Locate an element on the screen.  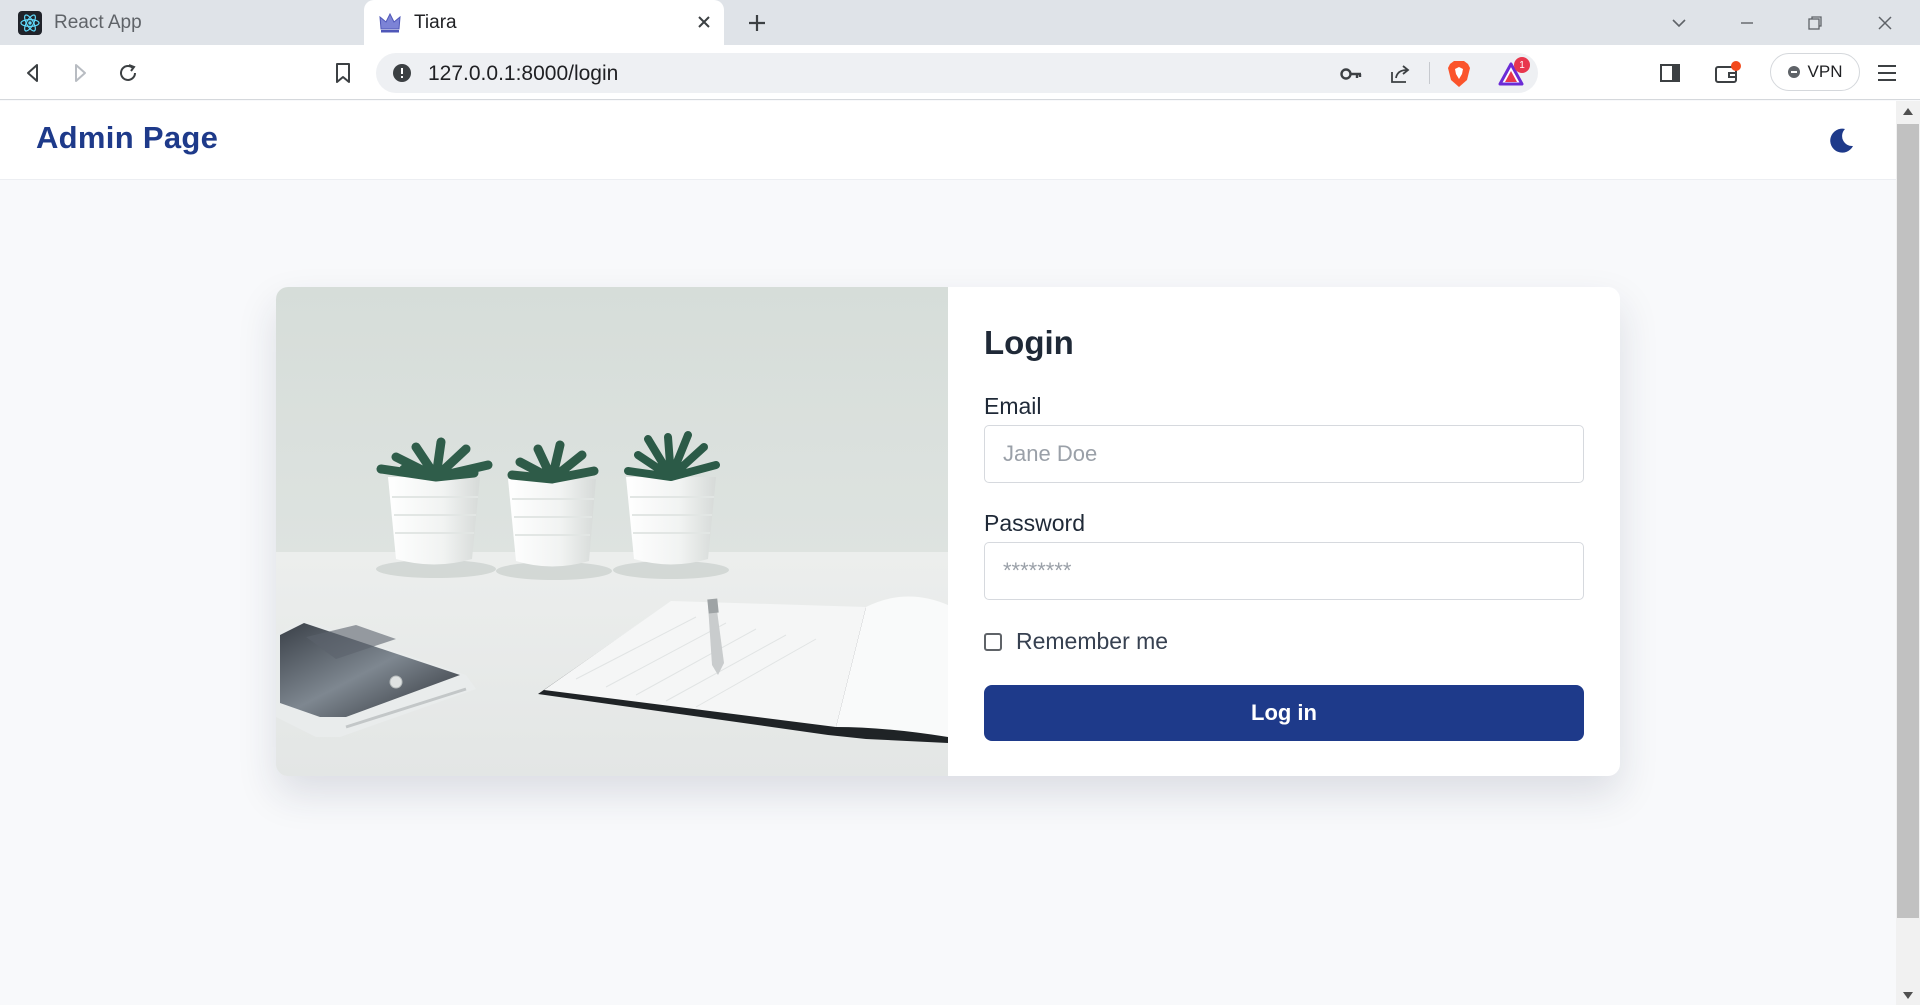
password-field is located at coordinates (1284, 571).